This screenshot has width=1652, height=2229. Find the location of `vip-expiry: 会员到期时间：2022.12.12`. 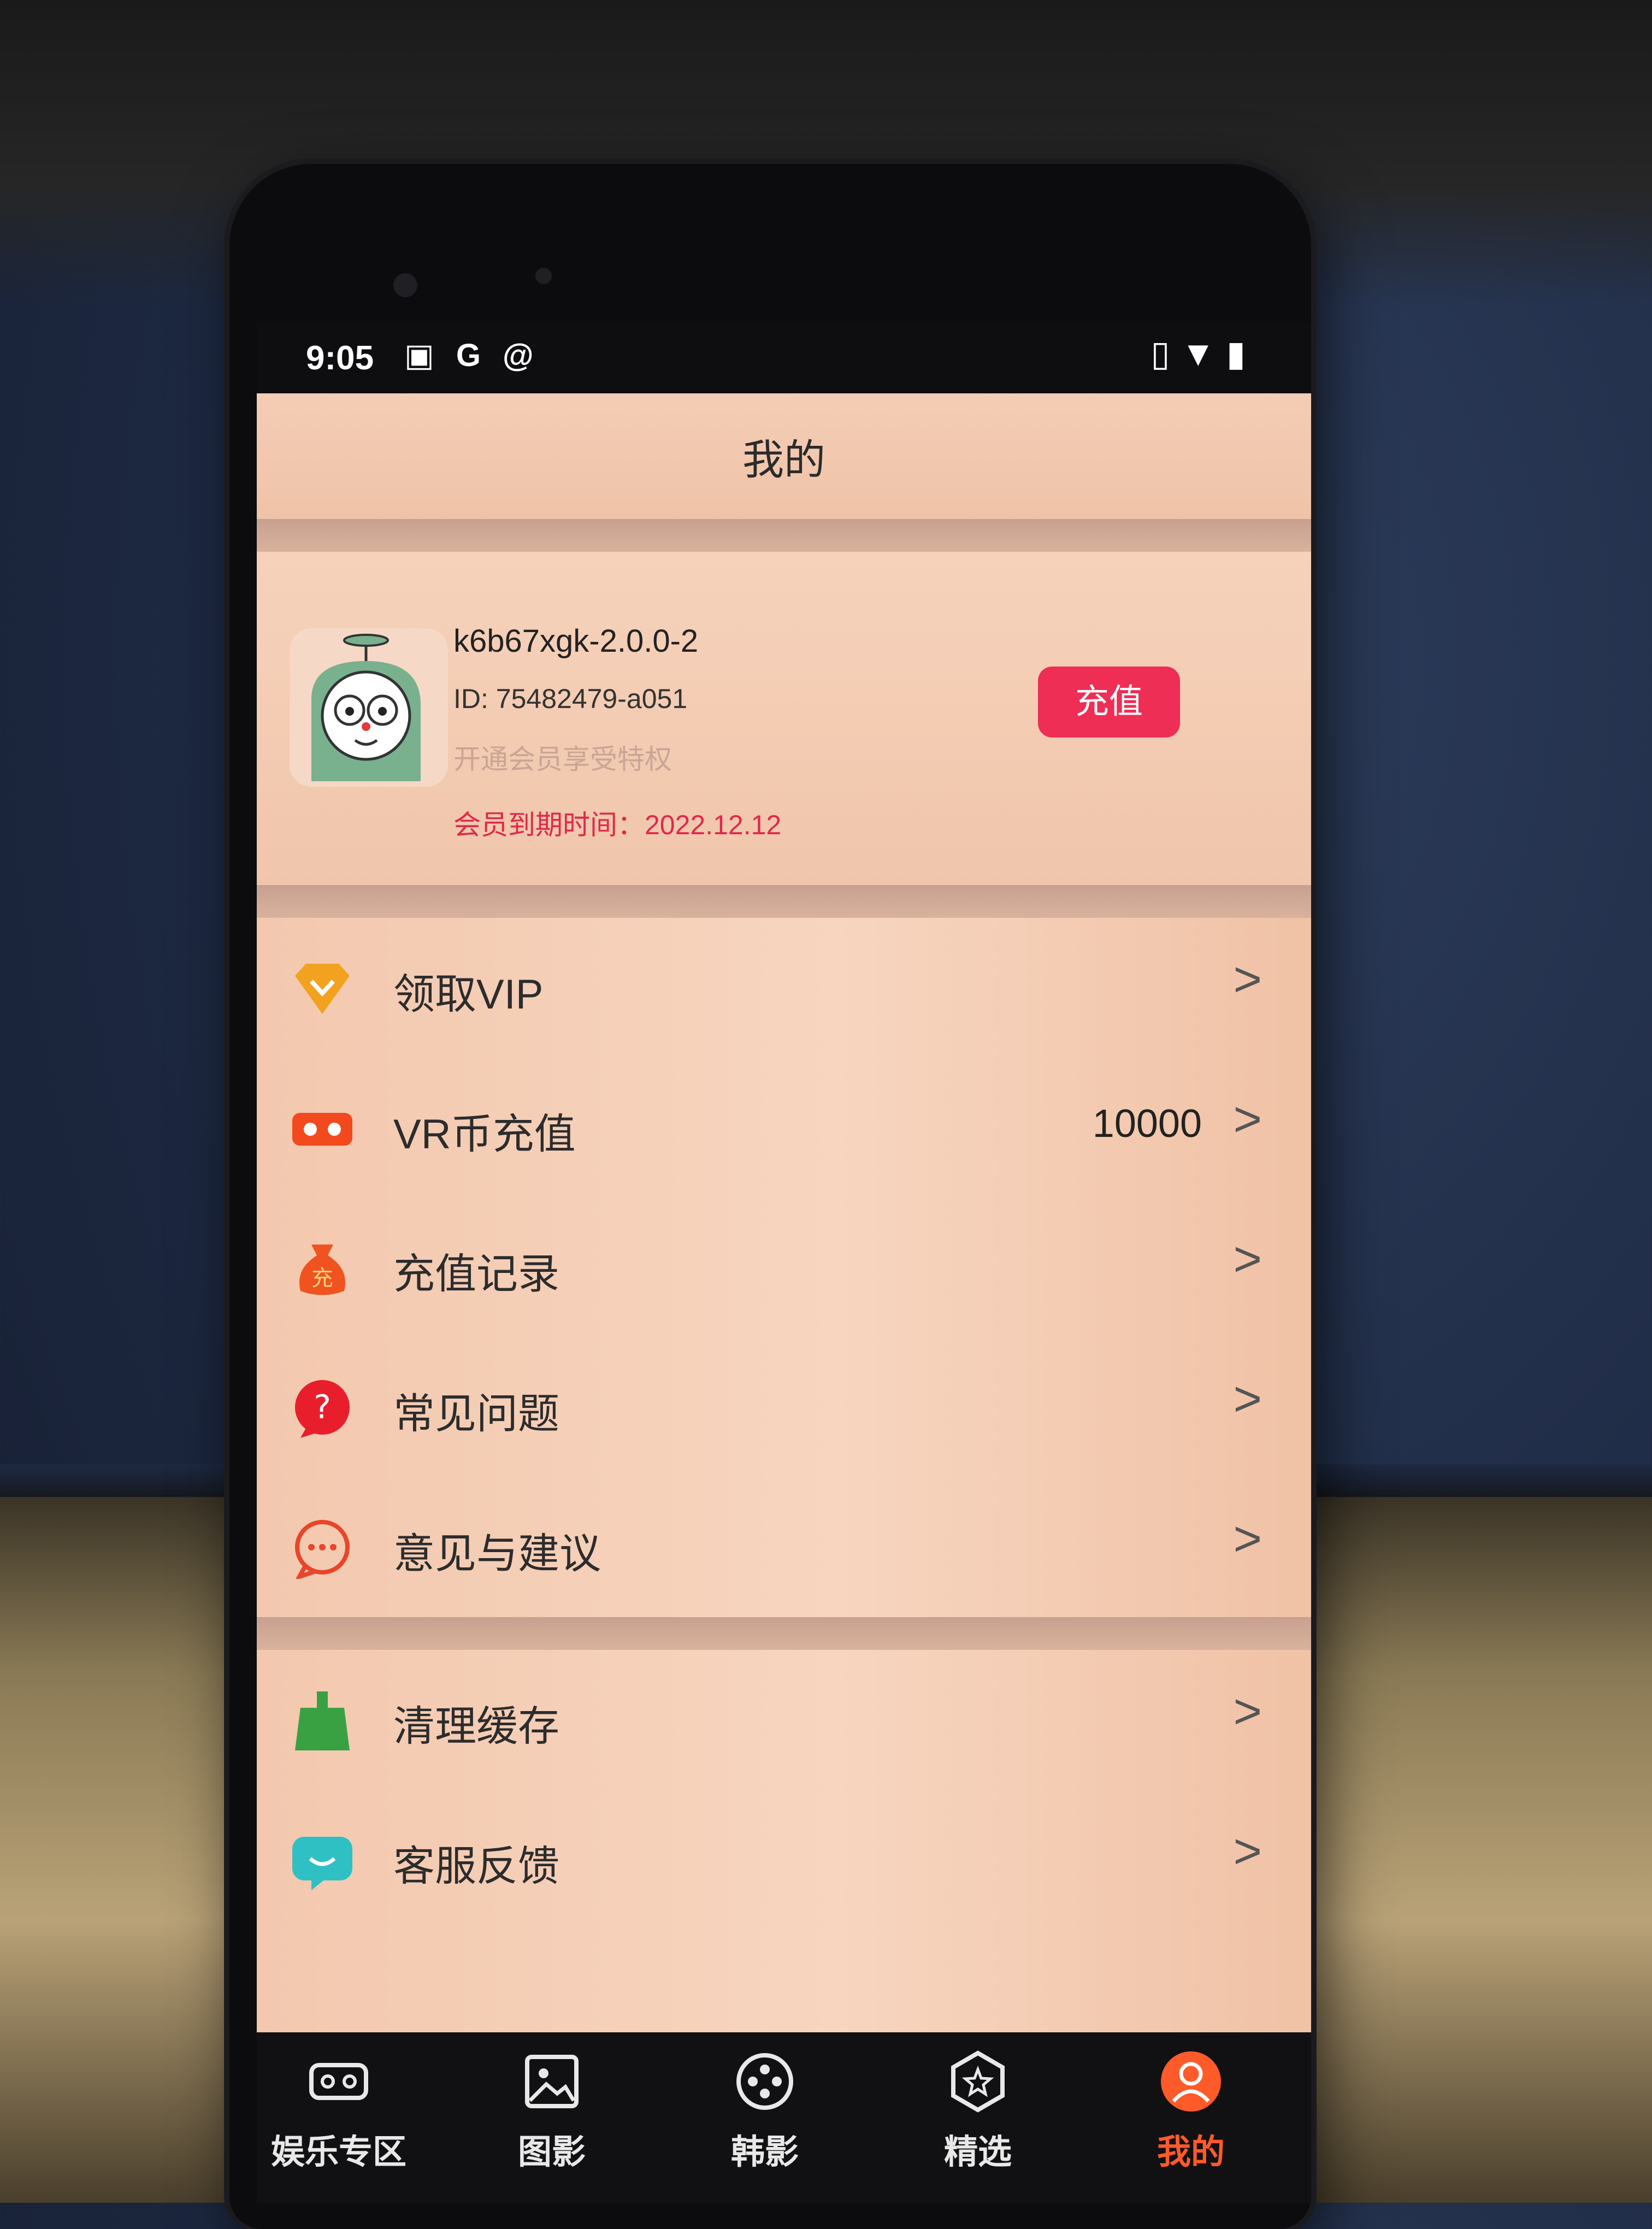

vip-expiry: 会员到期时间：2022.12.12 is located at coordinates (617, 825).